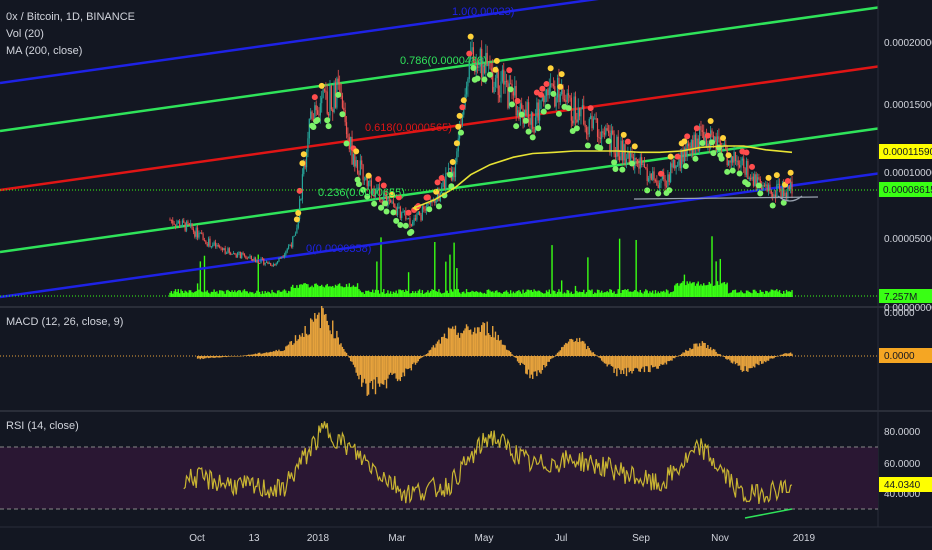 Image resolution: width=932 pixels, height=550 pixels. What do you see at coordinates (908, 239) in the screenshot?
I see `price-tick-4: 0.00005000` at bounding box center [908, 239].